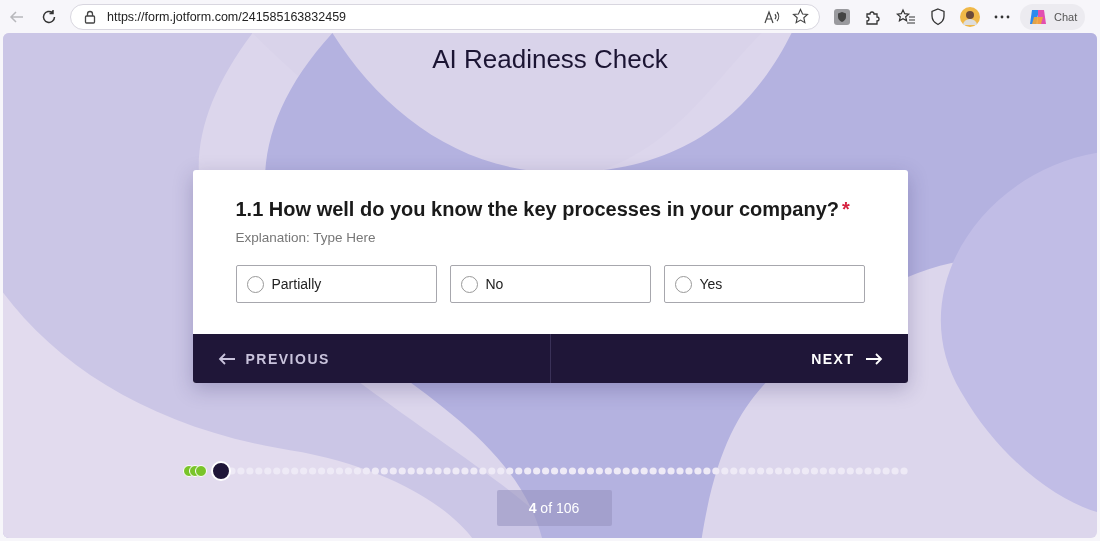 Image resolution: width=1100 pixels, height=541 pixels. I want to click on shield-icon, so click(938, 16).